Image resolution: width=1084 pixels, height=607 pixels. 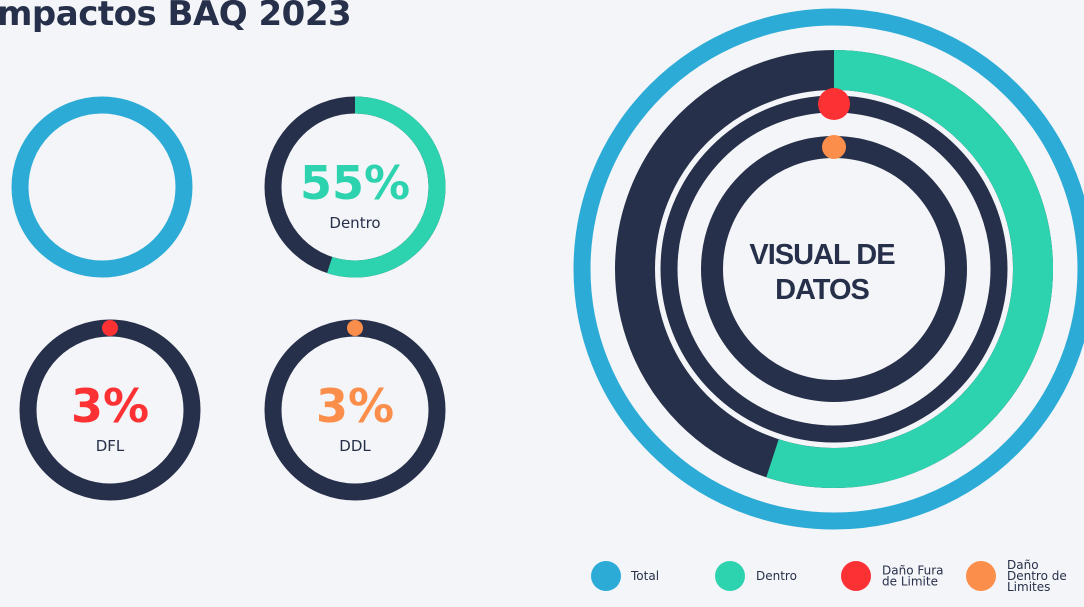 I want to click on donut-chart-dentro: 55% Dentro, so click(x=355, y=187).